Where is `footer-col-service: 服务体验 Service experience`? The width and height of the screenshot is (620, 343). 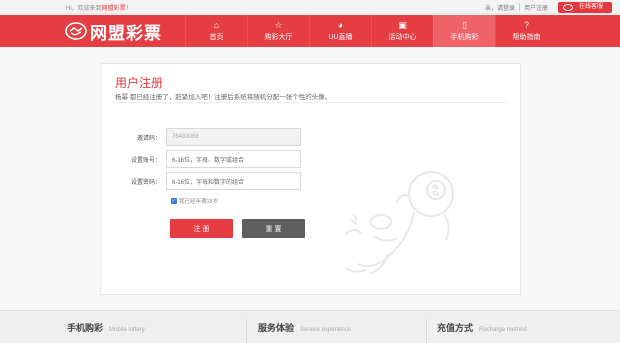
footer-col-service: 服务体验 Service experience is located at coordinates (304, 327).